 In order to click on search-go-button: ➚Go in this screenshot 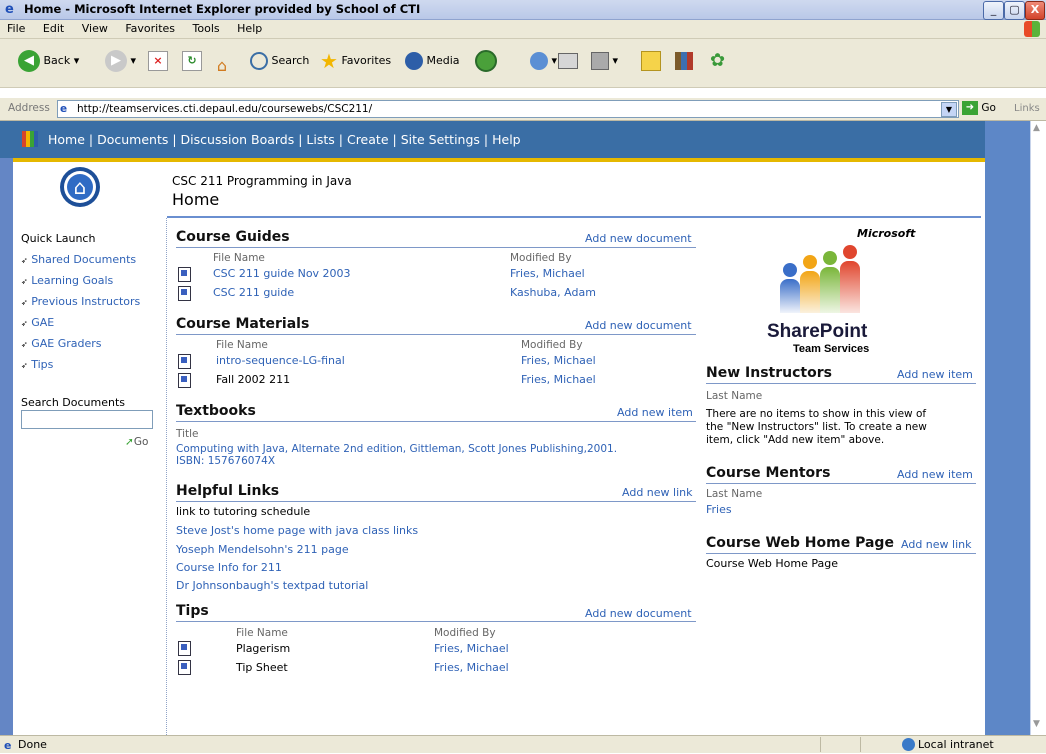, I will do `click(136, 442)`.